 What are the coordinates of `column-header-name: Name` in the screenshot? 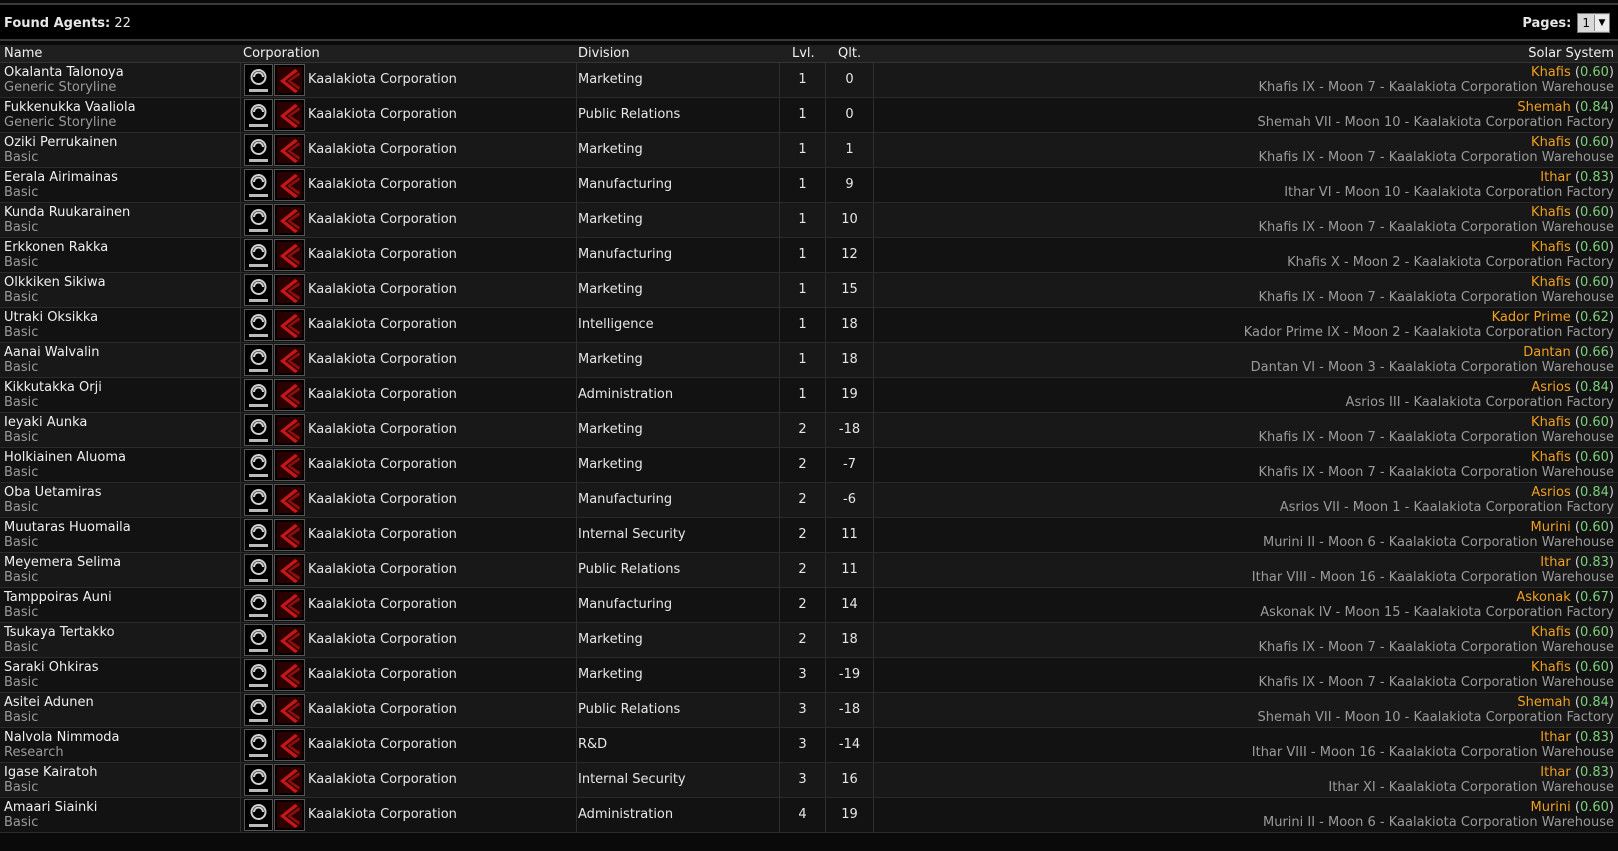 It's located at (23, 53).